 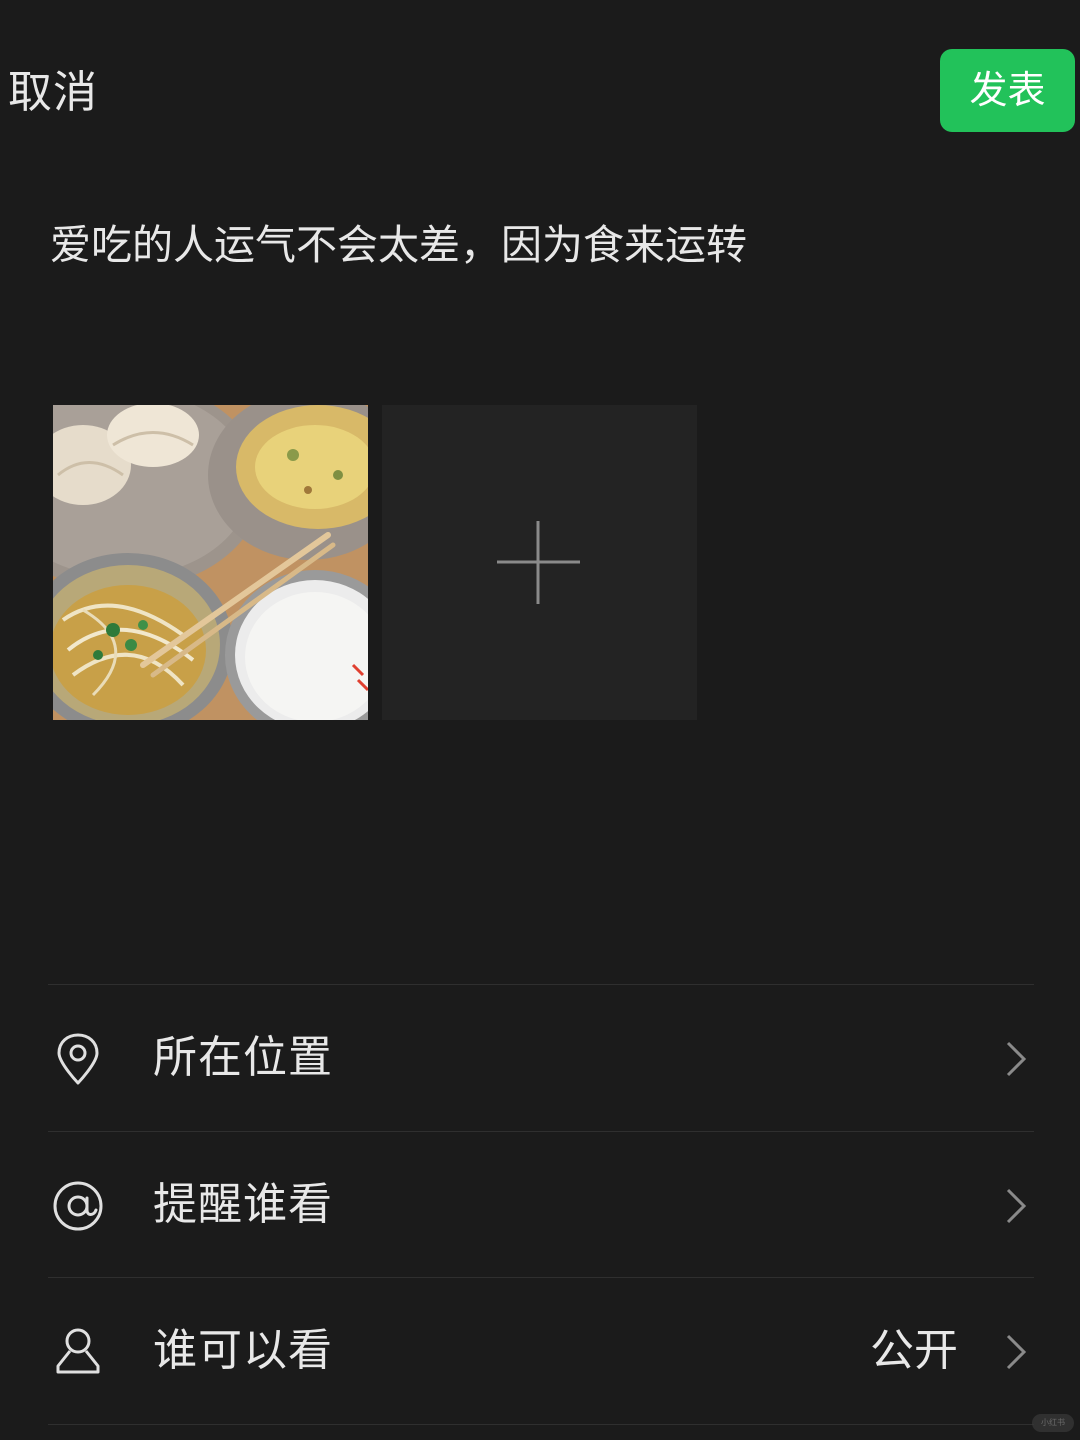 I want to click on watermark-badge: 小红书, so click(x=1053, y=1423).